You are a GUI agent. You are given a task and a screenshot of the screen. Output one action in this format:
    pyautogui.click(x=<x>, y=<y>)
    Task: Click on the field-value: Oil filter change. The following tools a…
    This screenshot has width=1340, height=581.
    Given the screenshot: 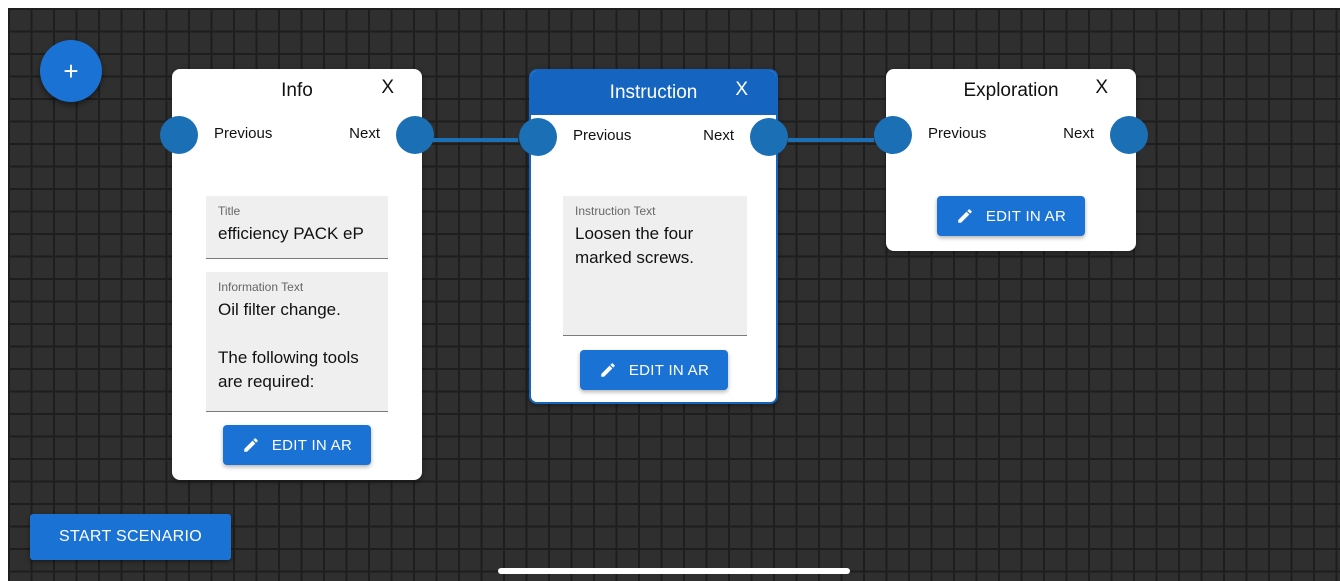 What is the action you would take?
    pyautogui.click(x=288, y=345)
    